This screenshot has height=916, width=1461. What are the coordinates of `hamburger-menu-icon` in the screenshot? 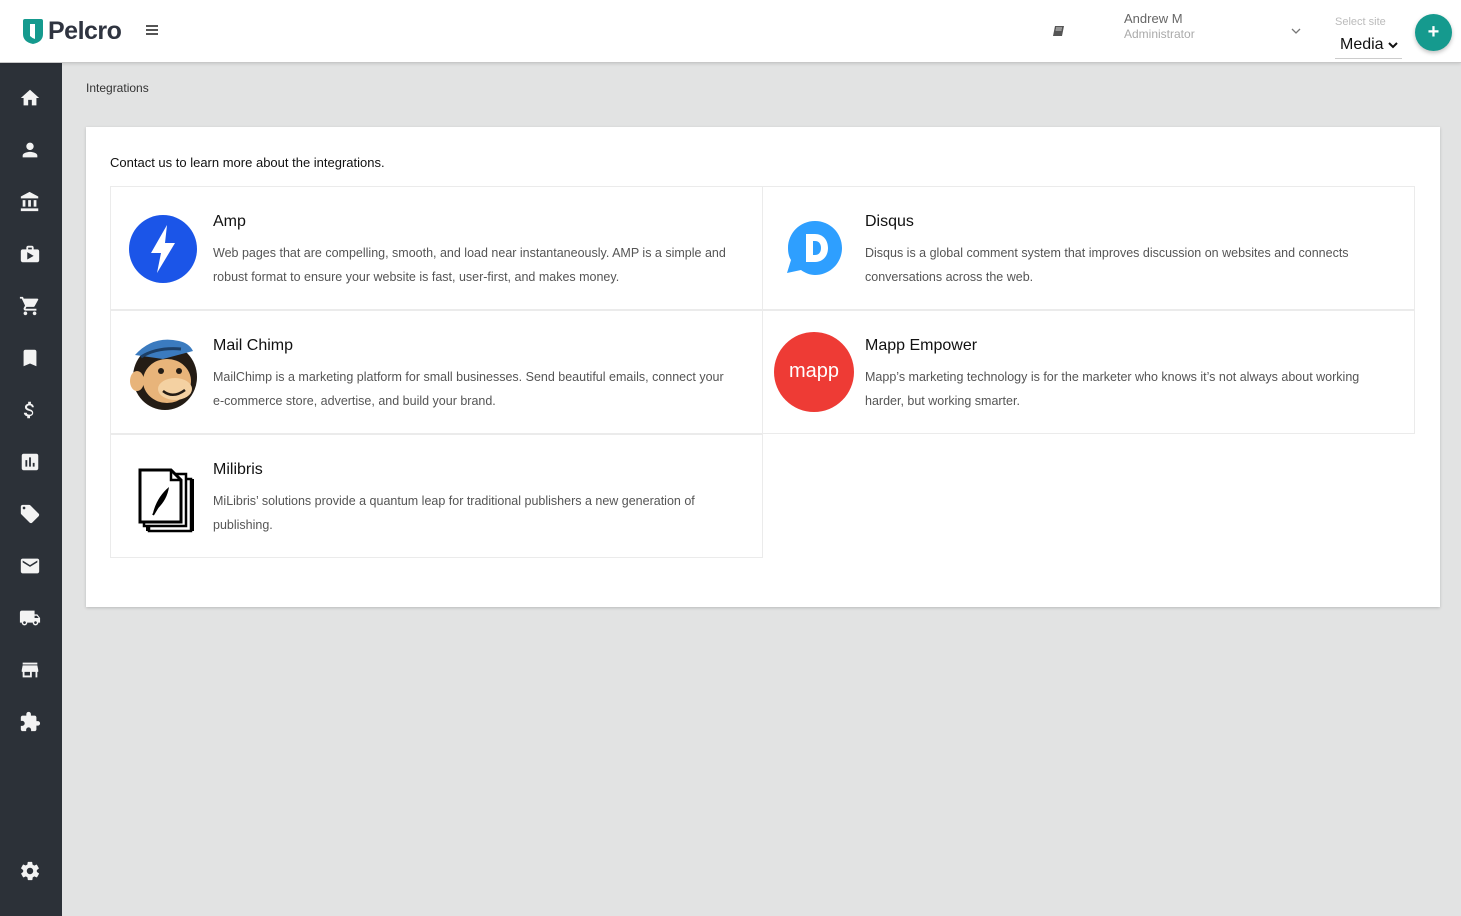 It's located at (152, 31).